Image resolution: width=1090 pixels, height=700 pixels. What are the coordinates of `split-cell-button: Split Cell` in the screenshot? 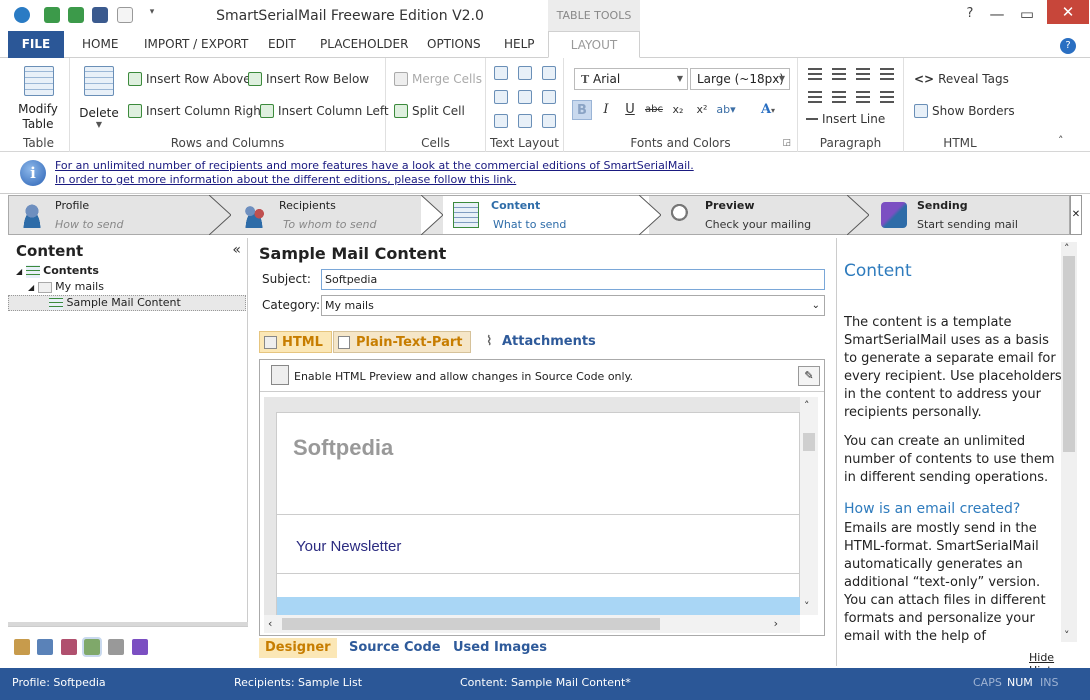 It's located at (429, 111).